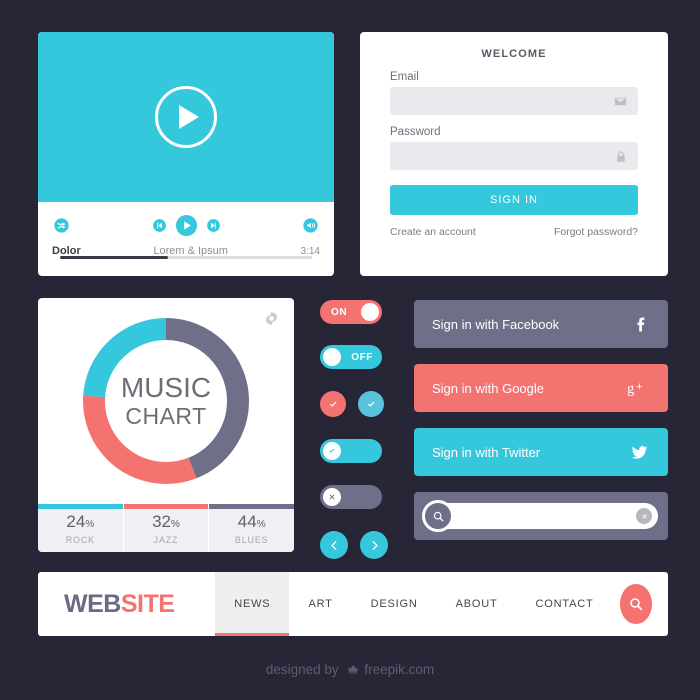 The width and height of the screenshot is (700, 700). What do you see at coordinates (80, 521) in the screenshot?
I see `legend-value-rock: 24%` at bounding box center [80, 521].